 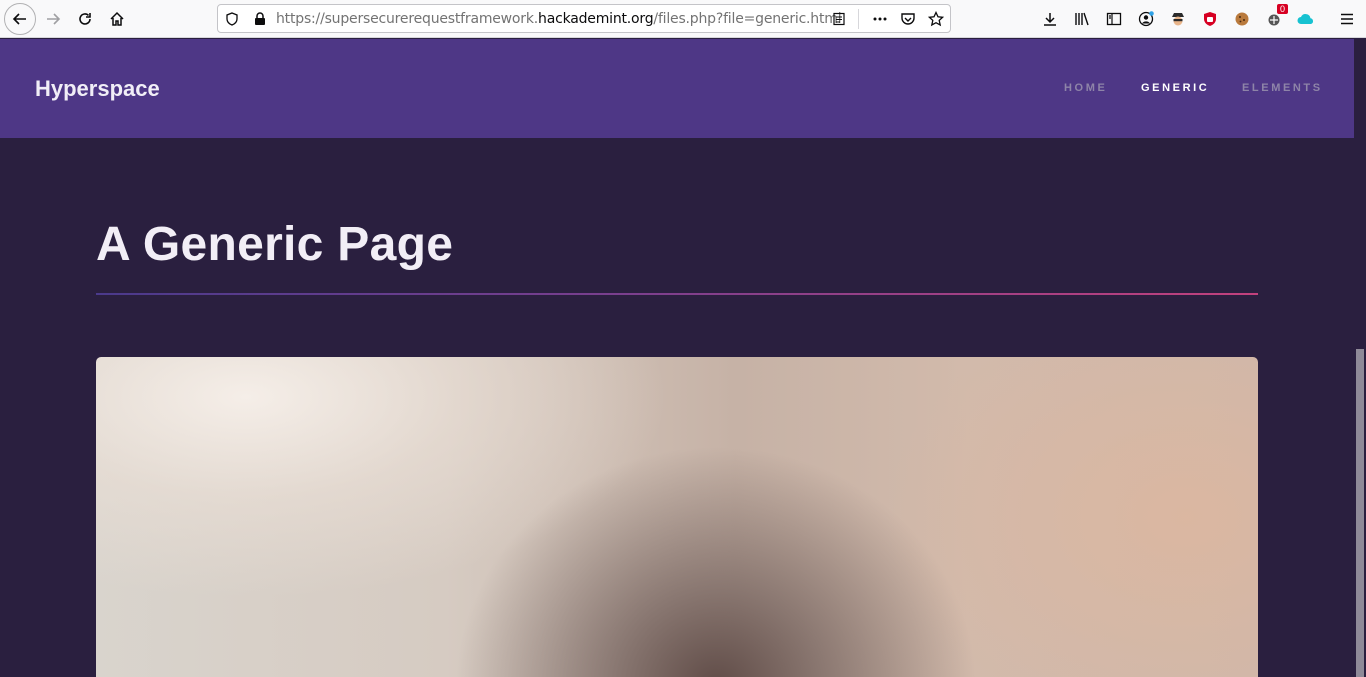 I want to click on pocket-icon, so click(x=908, y=19).